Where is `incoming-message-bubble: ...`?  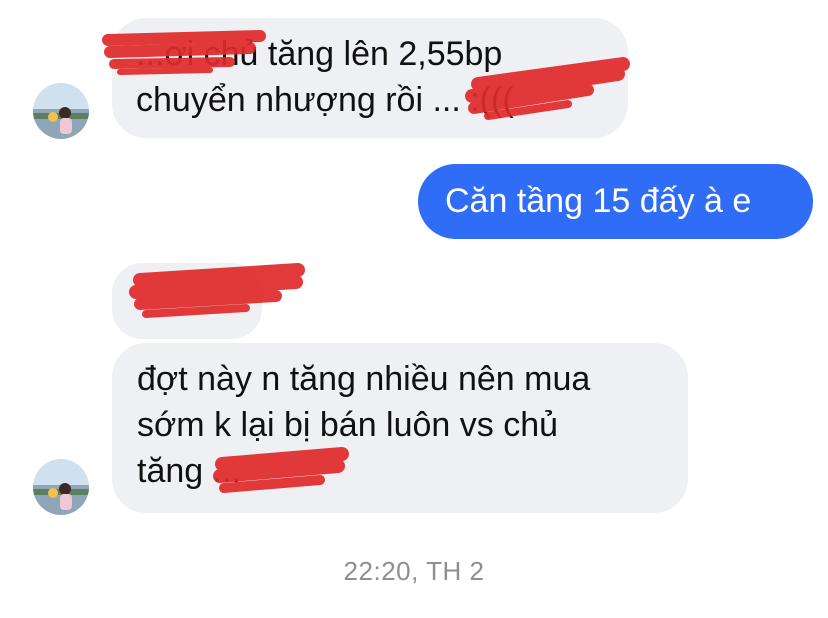 incoming-message-bubble: ... is located at coordinates (187, 301).